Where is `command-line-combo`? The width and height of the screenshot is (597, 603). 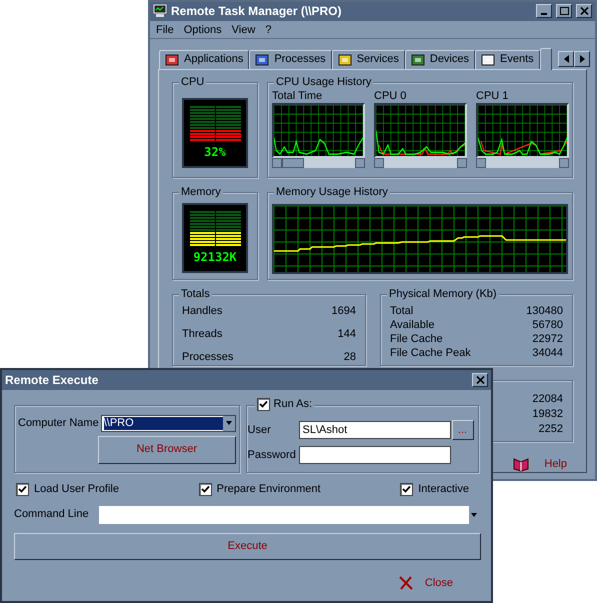 command-line-combo is located at coordinates (288, 515).